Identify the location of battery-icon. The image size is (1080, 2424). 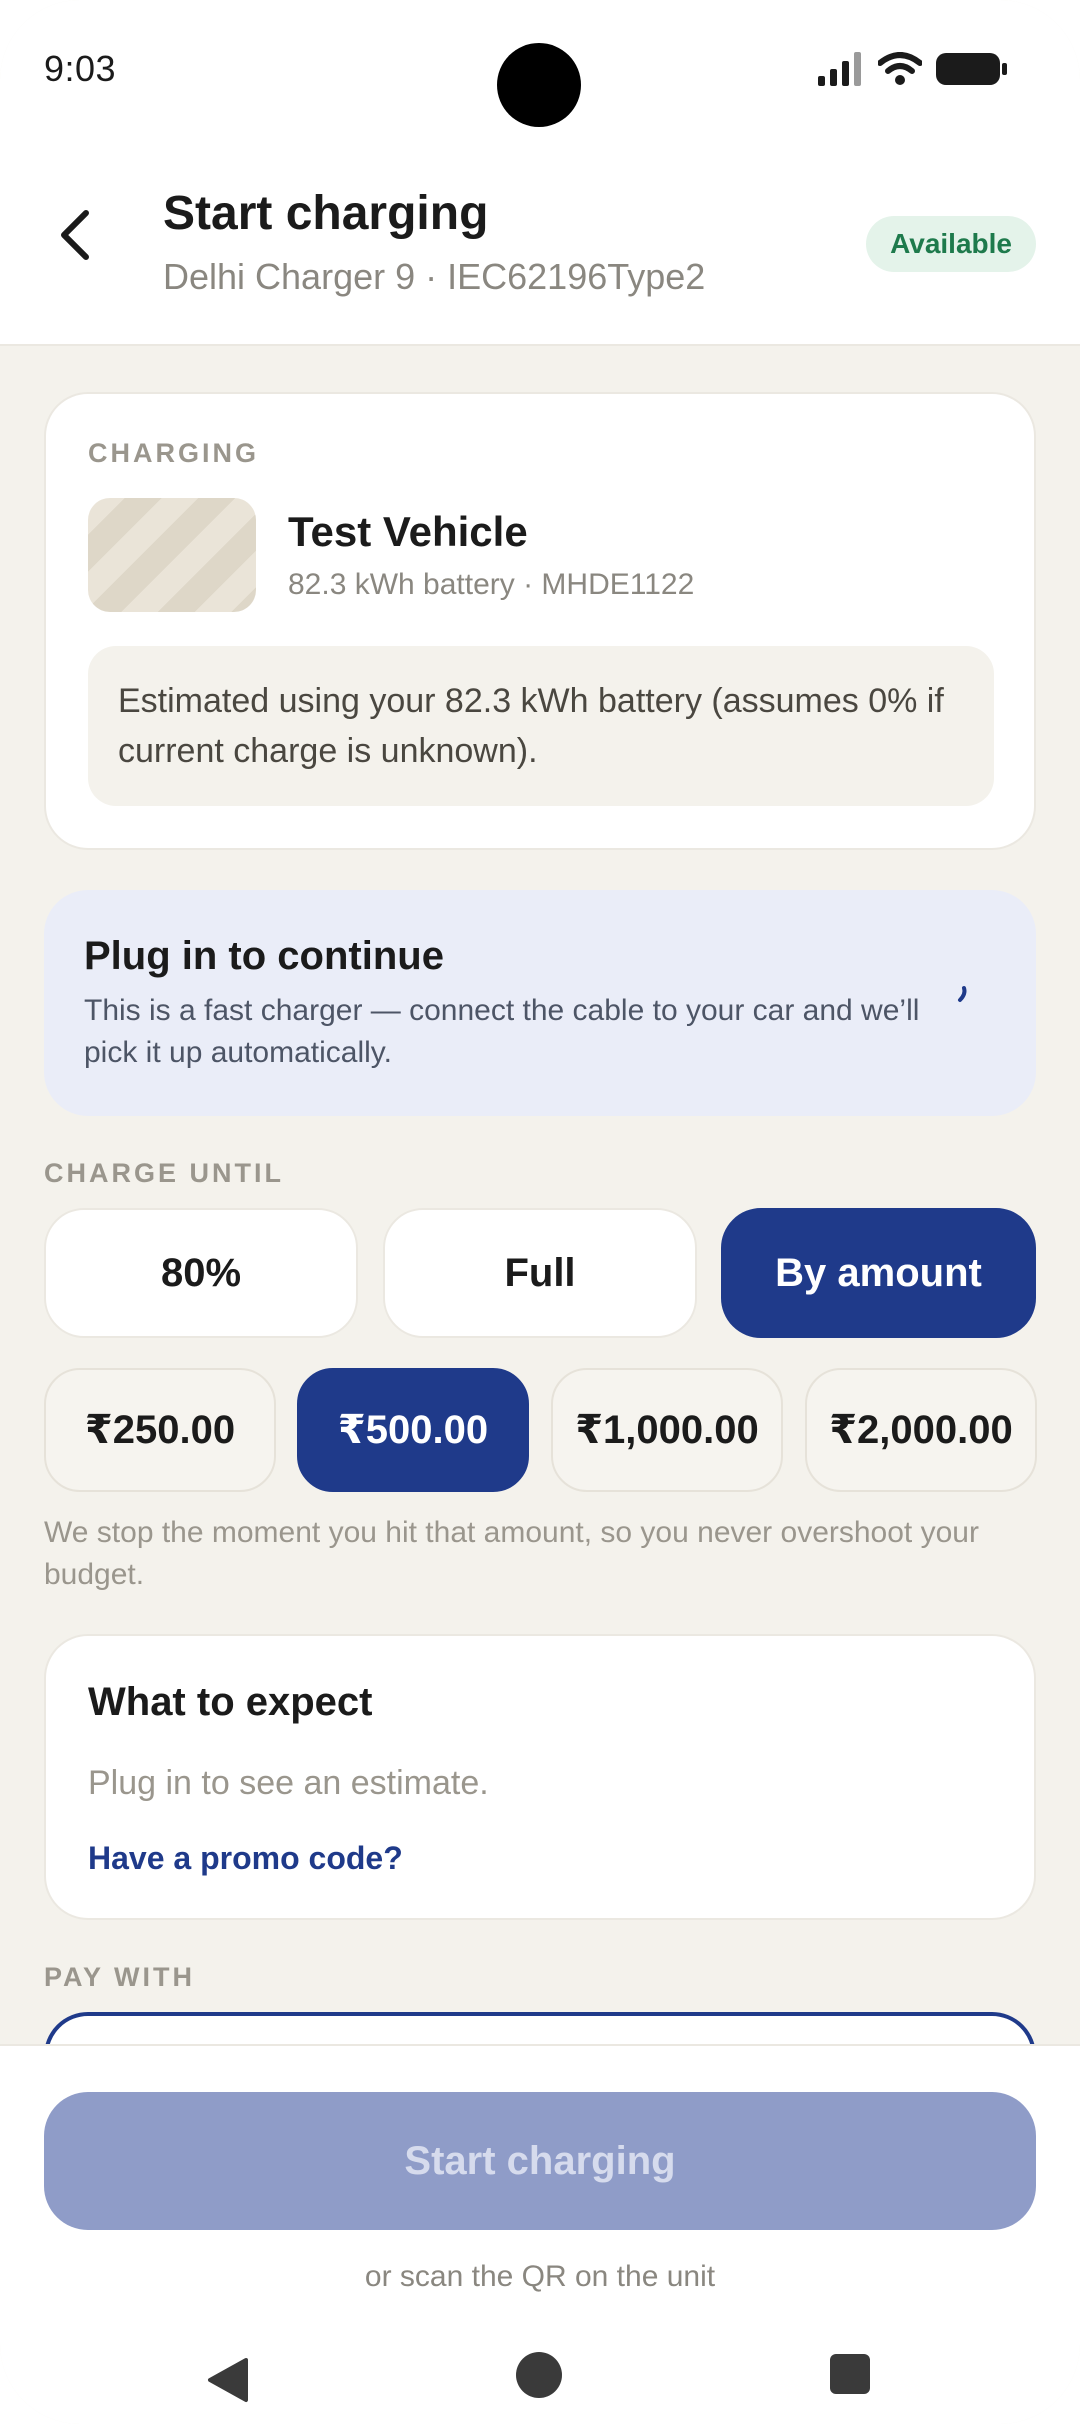
(971, 69).